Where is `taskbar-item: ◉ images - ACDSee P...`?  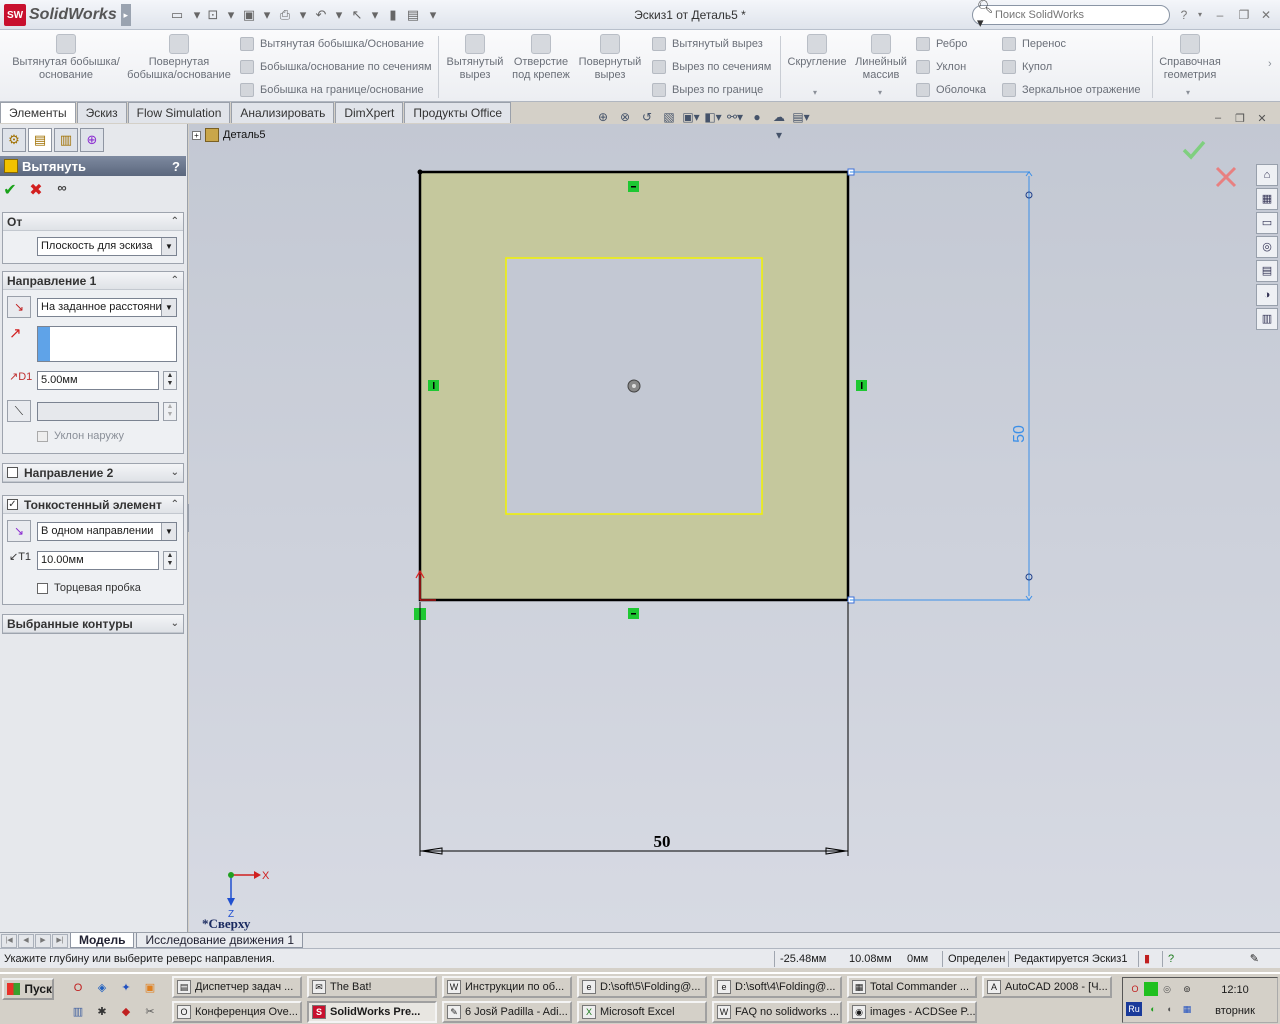 taskbar-item: ◉ images - ACDSee P... is located at coordinates (912, 1012).